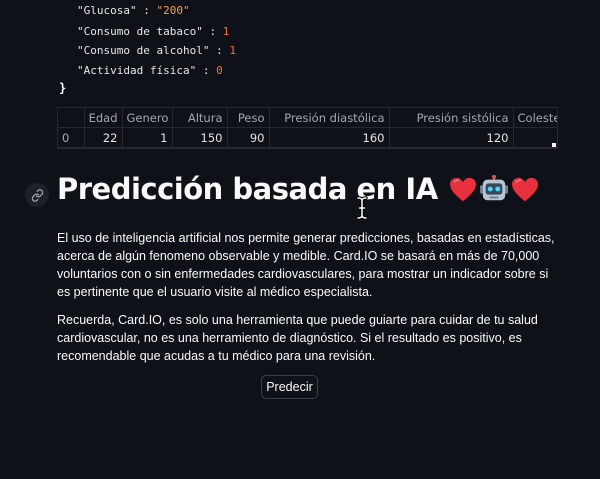  Describe the element at coordinates (71, 137) in the screenshot. I see `row-index: 0` at that location.